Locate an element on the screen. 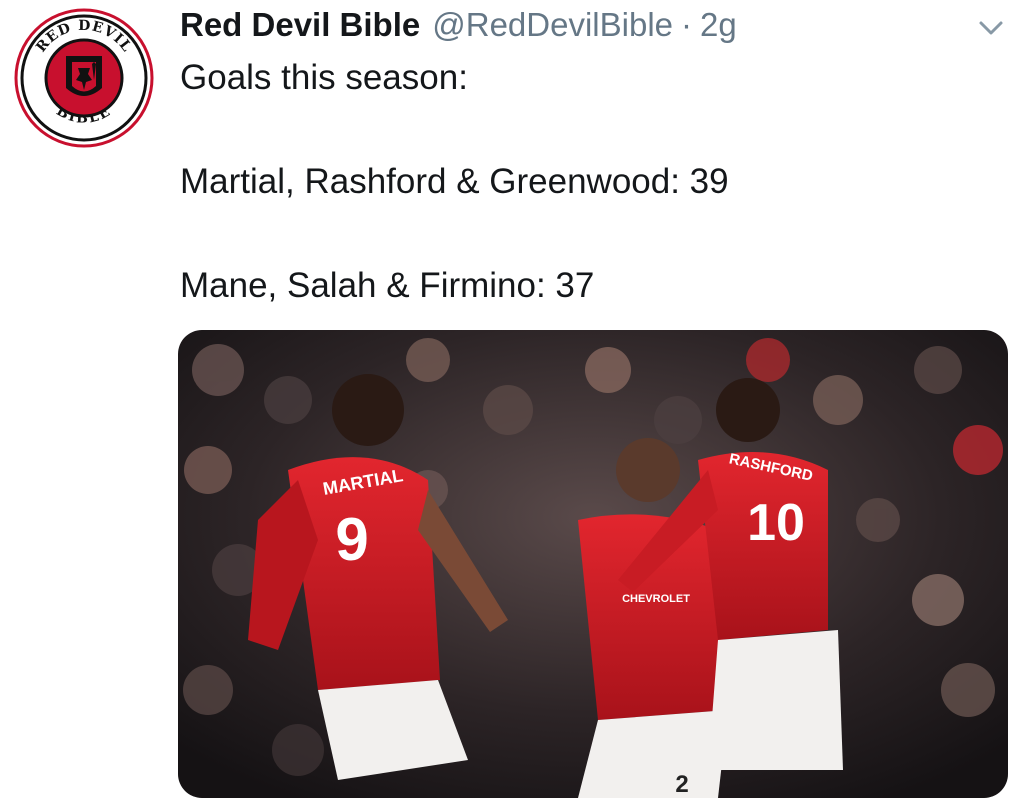  author-handle: @RedDevilBible is located at coordinates (552, 25).